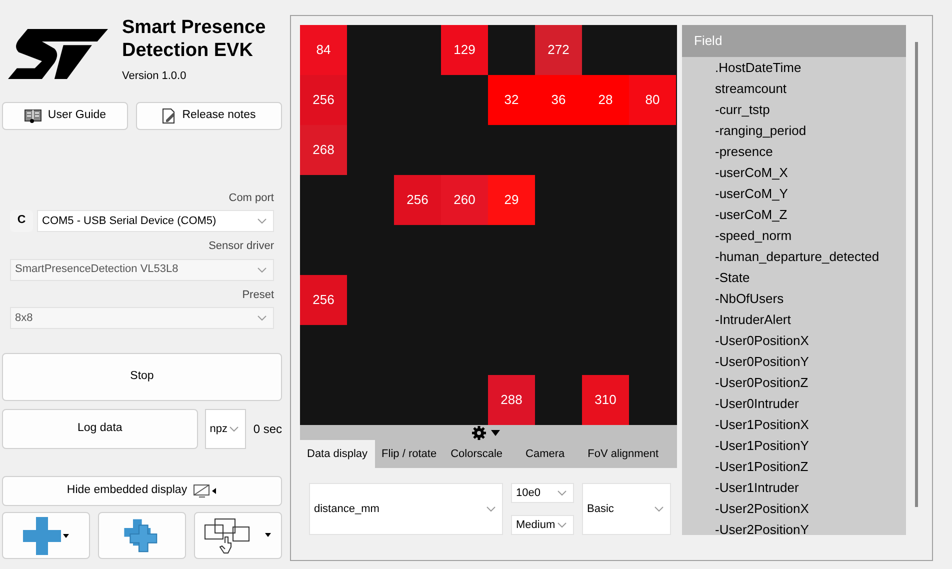  Describe the element at coordinates (251, 198) in the screenshot. I see `field-label: Com port` at that location.